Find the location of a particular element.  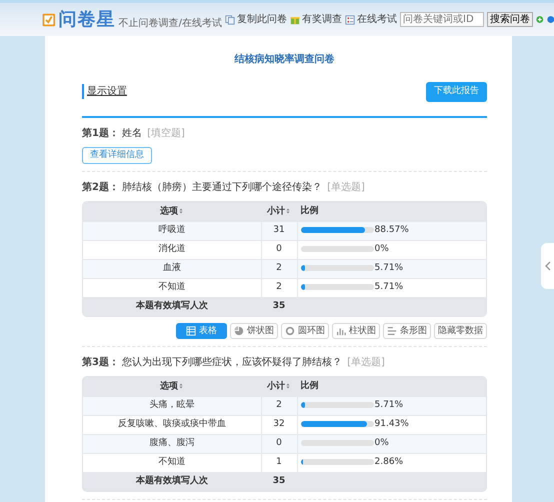

table-cell: 呼吸道 is located at coordinates (172, 230).